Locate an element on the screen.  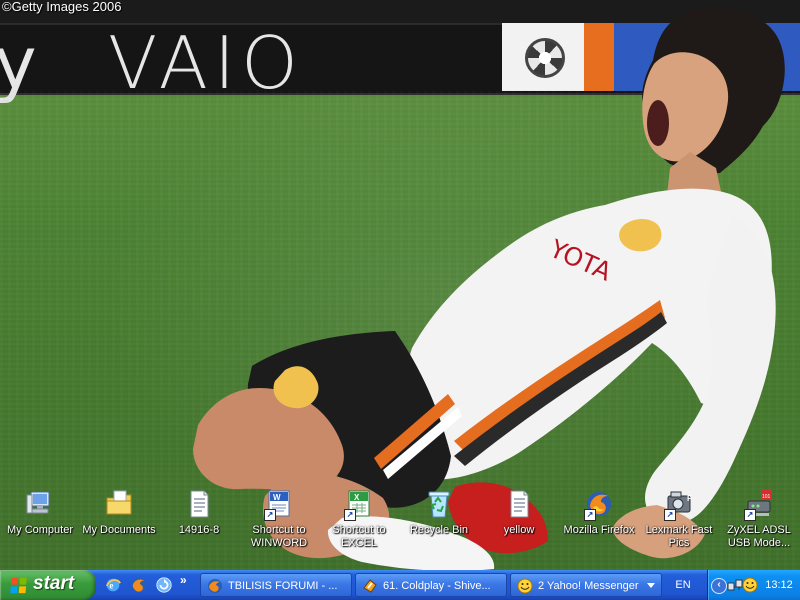
my-computer-icon is located at coordinates (38, 502).